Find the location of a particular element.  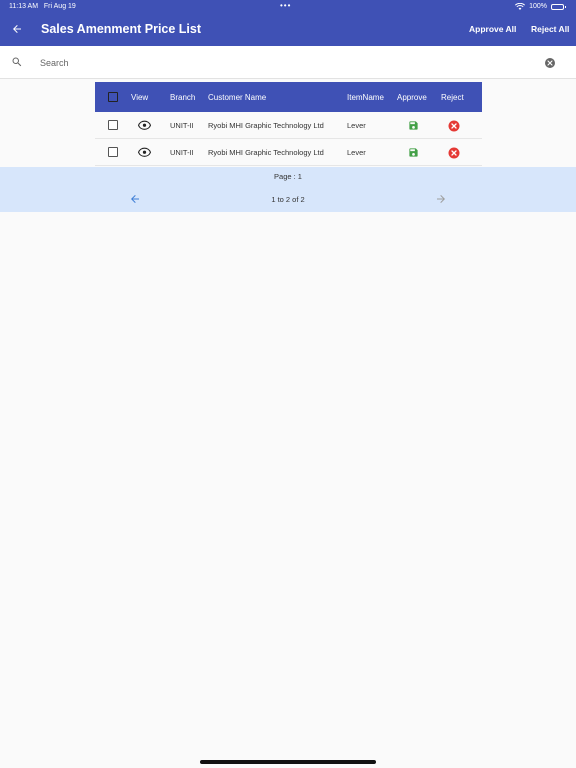

status-time: 11:13 AM Fri Aug 19 is located at coordinates (42, 6).